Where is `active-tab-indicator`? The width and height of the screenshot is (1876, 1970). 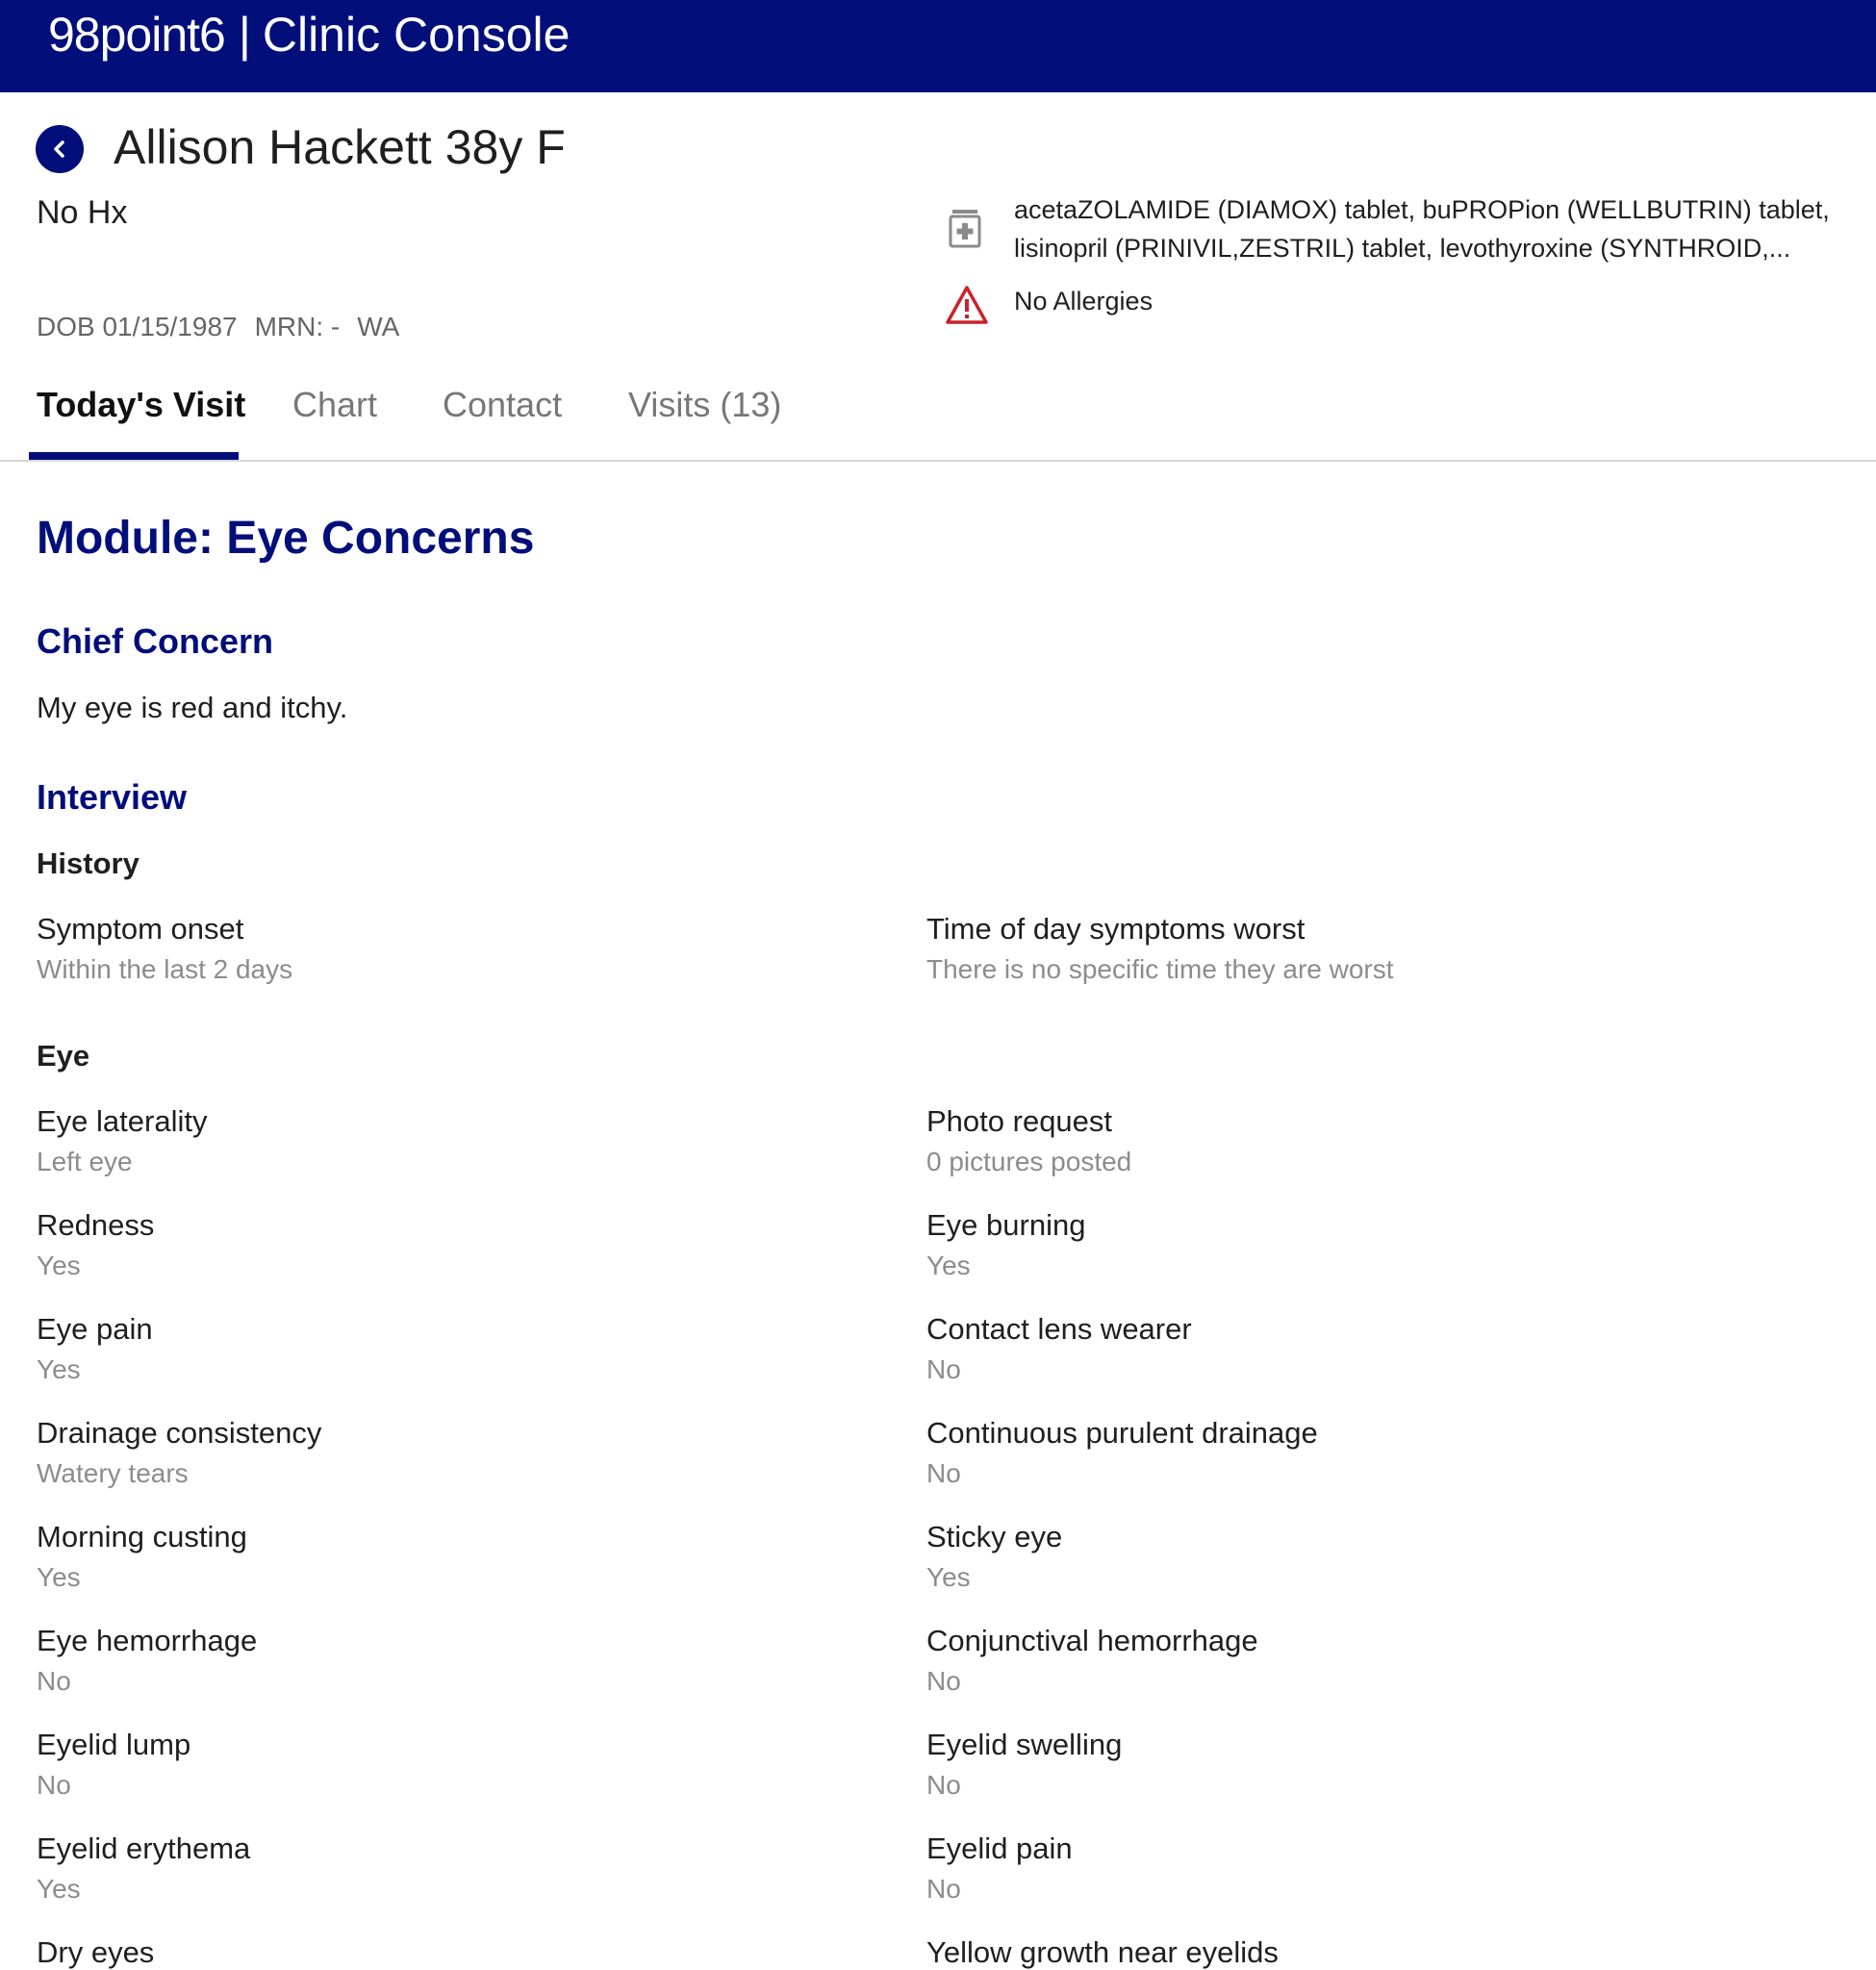 active-tab-indicator is located at coordinates (134, 456).